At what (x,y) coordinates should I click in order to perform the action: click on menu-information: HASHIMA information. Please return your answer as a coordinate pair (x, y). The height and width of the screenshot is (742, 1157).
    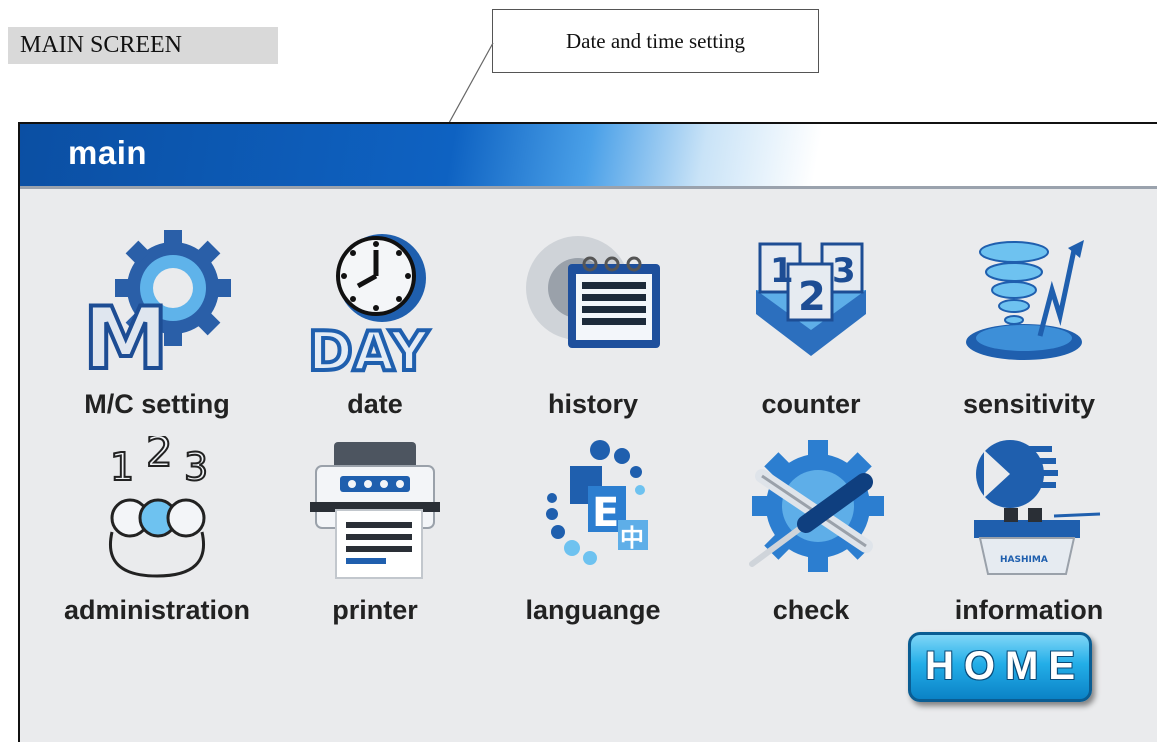
    Looking at the image, I should click on (1029, 531).